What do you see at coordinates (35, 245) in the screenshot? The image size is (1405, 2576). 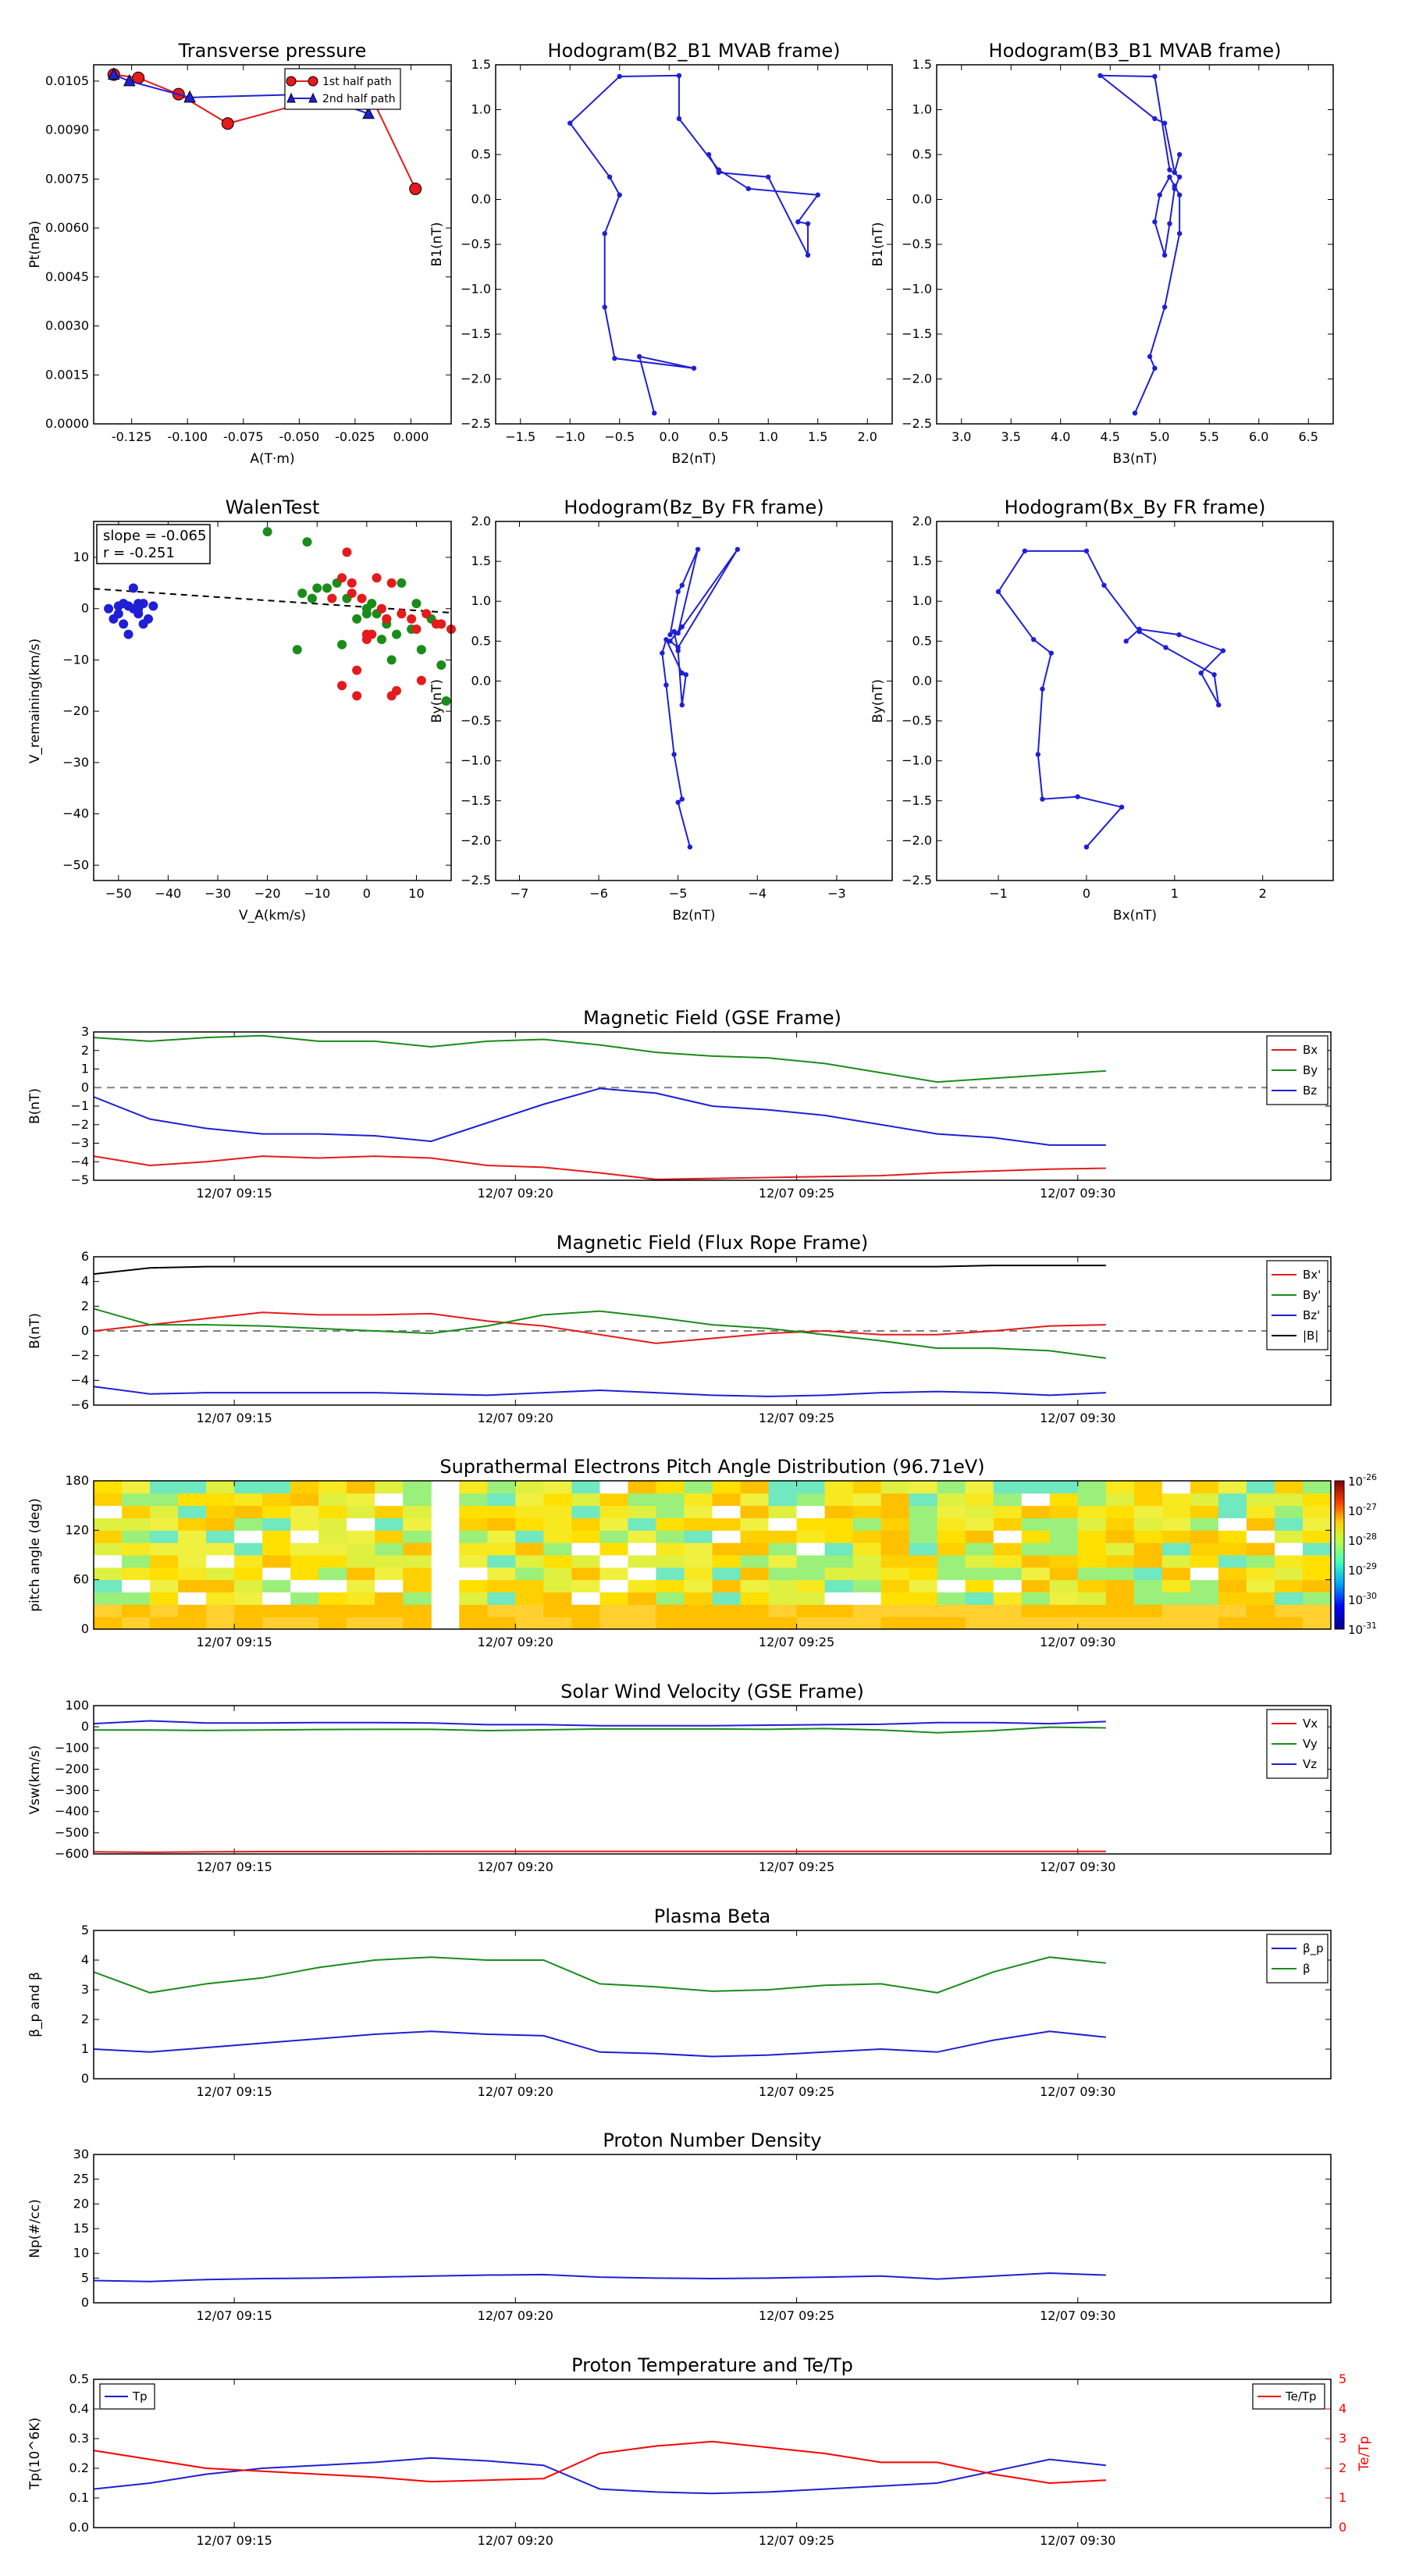 I see `y-axis-label: Pt(nPa)` at bounding box center [35, 245].